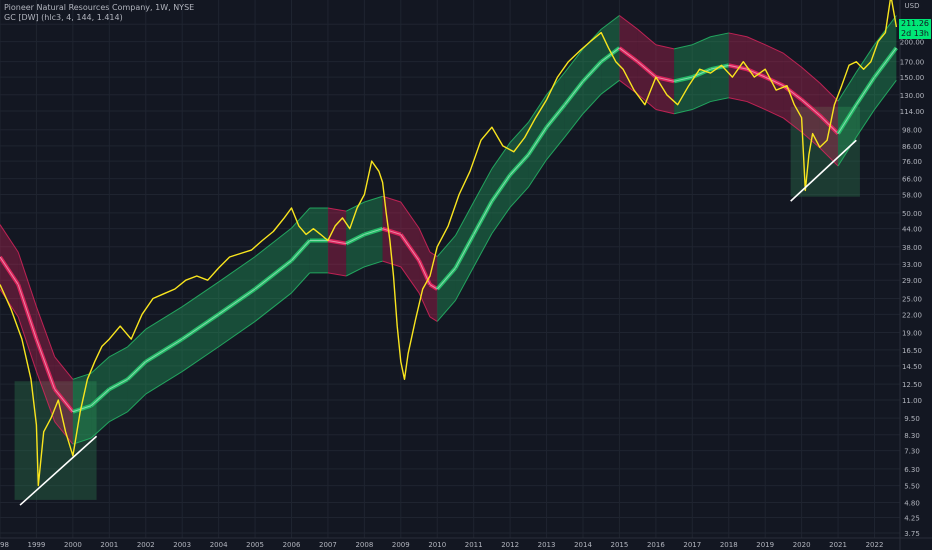 This screenshot has height=550, width=932. Describe the element at coordinates (912, 367) in the screenshot. I see `y-tick-label: 14.50` at that location.